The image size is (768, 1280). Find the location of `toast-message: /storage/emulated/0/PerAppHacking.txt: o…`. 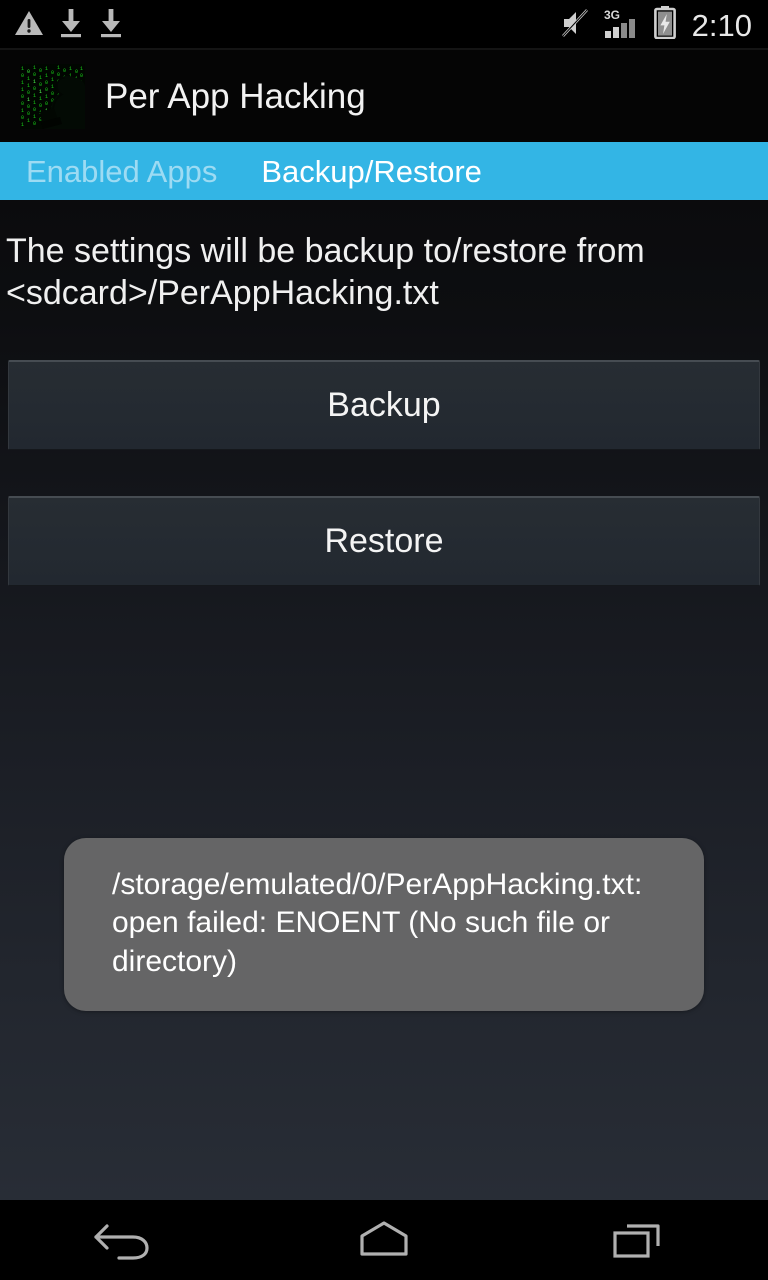

toast-message: /storage/emulated/0/PerAppHacking.txt: o… is located at coordinates (384, 925).